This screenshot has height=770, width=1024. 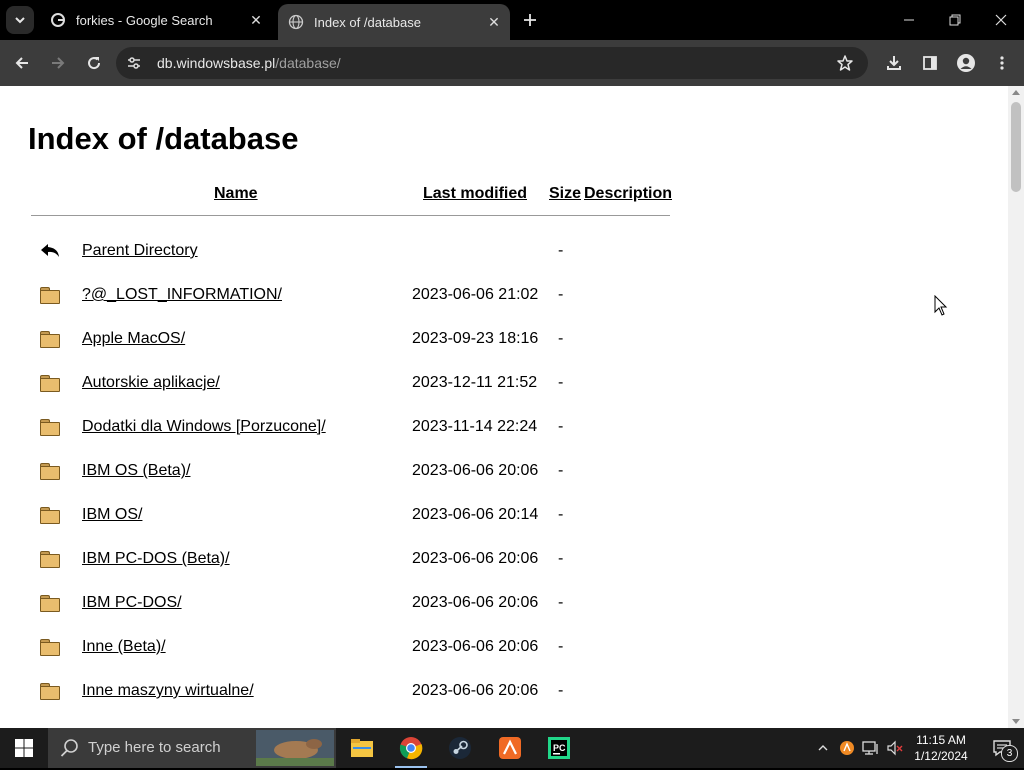 What do you see at coordinates (955, 20) in the screenshot?
I see `restore-button` at bounding box center [955, 20].